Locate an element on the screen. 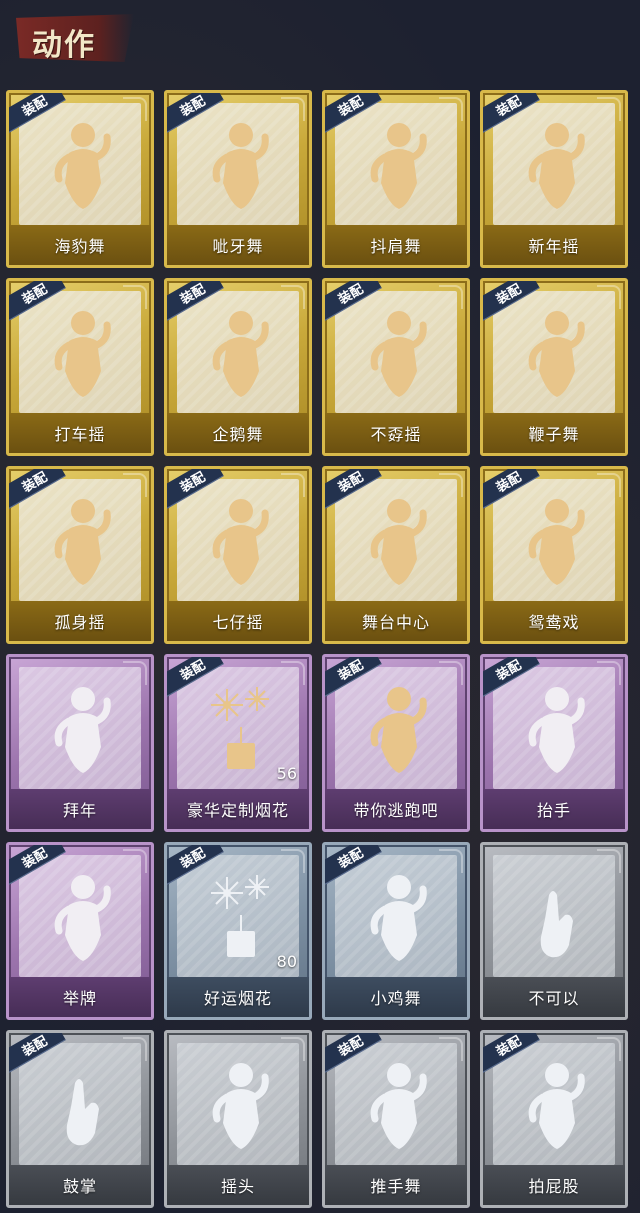 The width and height of the screenshot is (640, 1213). penguin-dance-figure-icon is located at coordinates (241, 351).